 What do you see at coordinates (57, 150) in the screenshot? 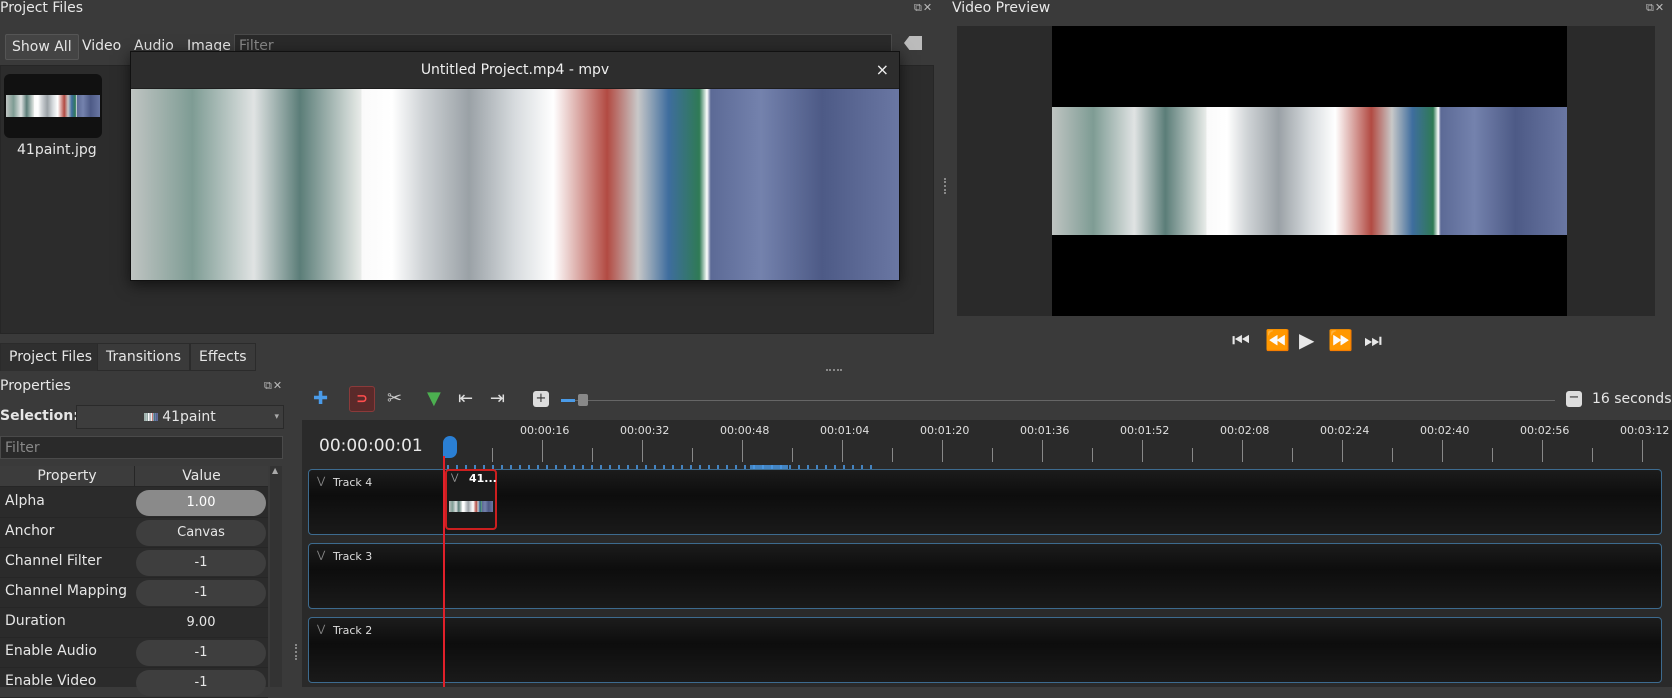
I see `file-name: 41paint.jpg` at bounding box center [57, 150].